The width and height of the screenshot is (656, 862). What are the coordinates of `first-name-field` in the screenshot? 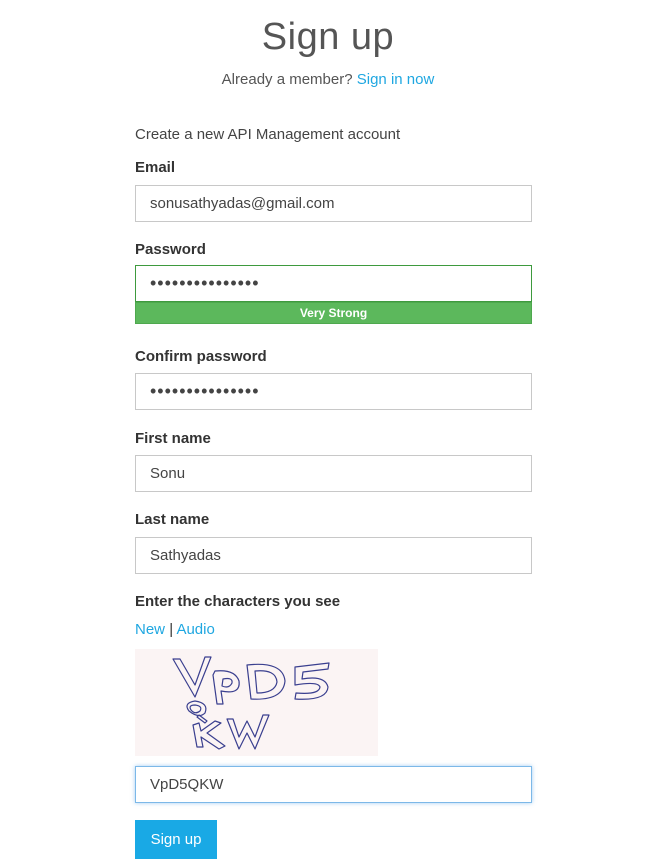 It's located at (333, 473).